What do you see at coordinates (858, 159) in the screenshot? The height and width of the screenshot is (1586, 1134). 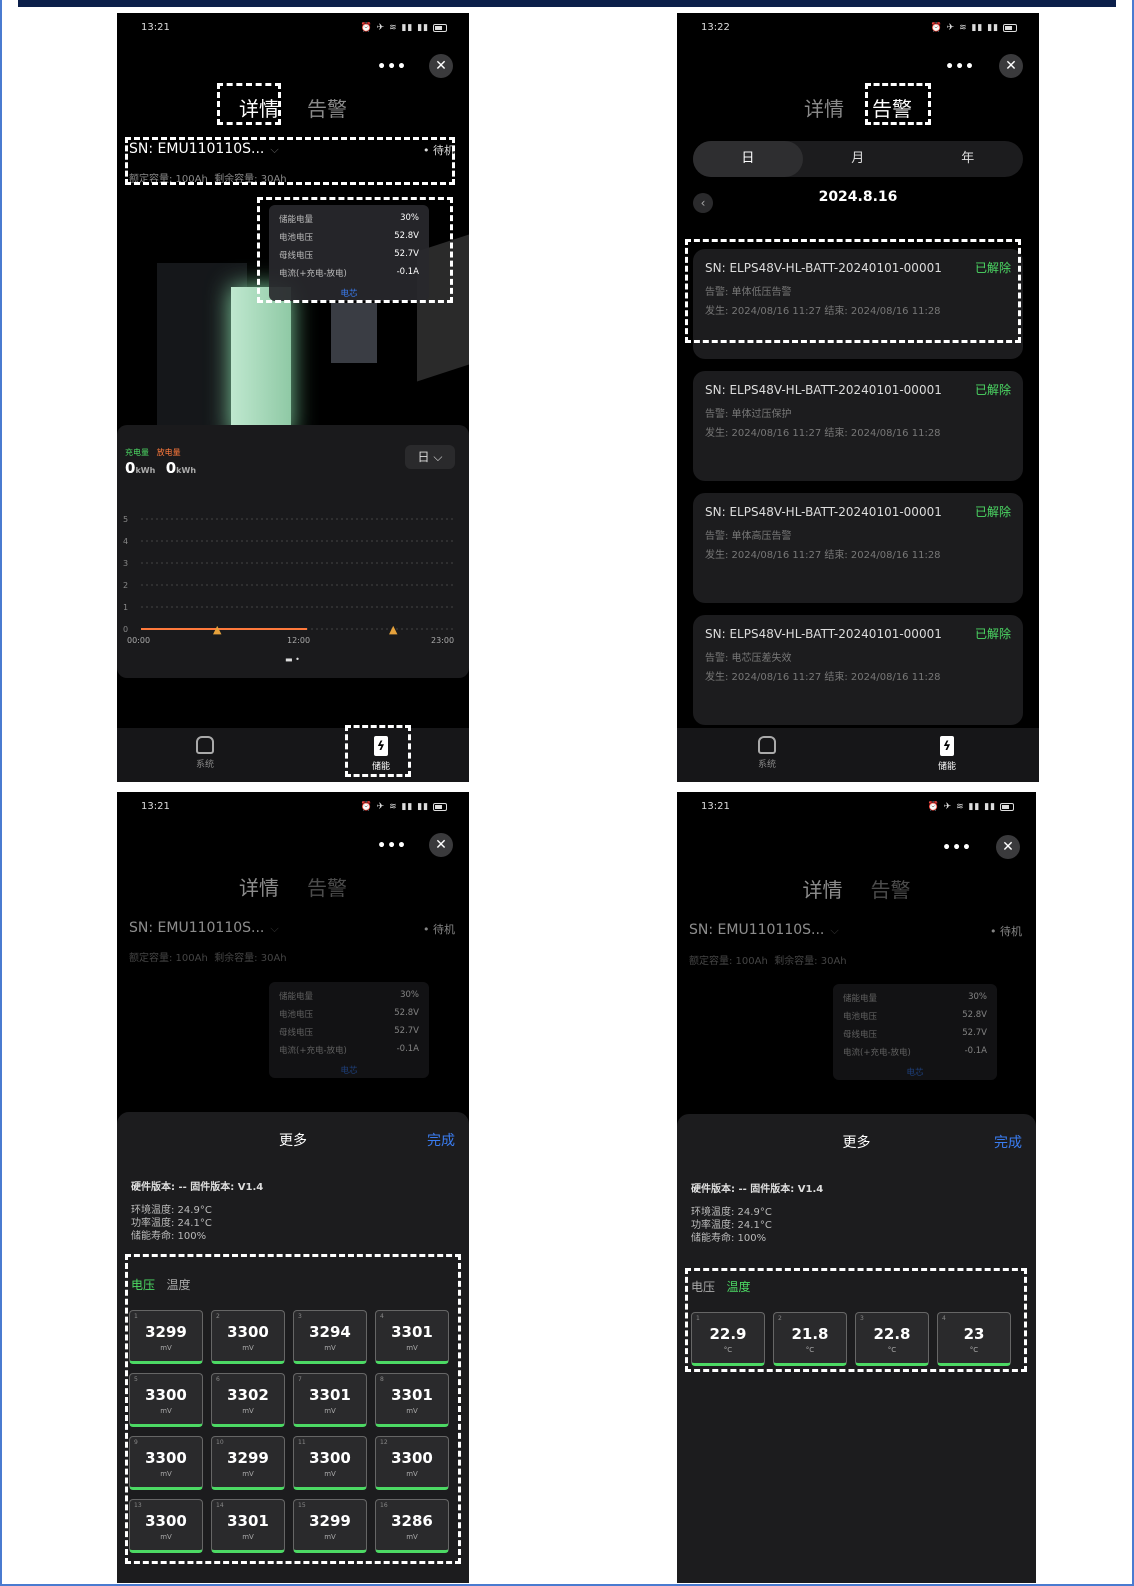 I see `segment-month: 月` at bounding box center [858, 159].